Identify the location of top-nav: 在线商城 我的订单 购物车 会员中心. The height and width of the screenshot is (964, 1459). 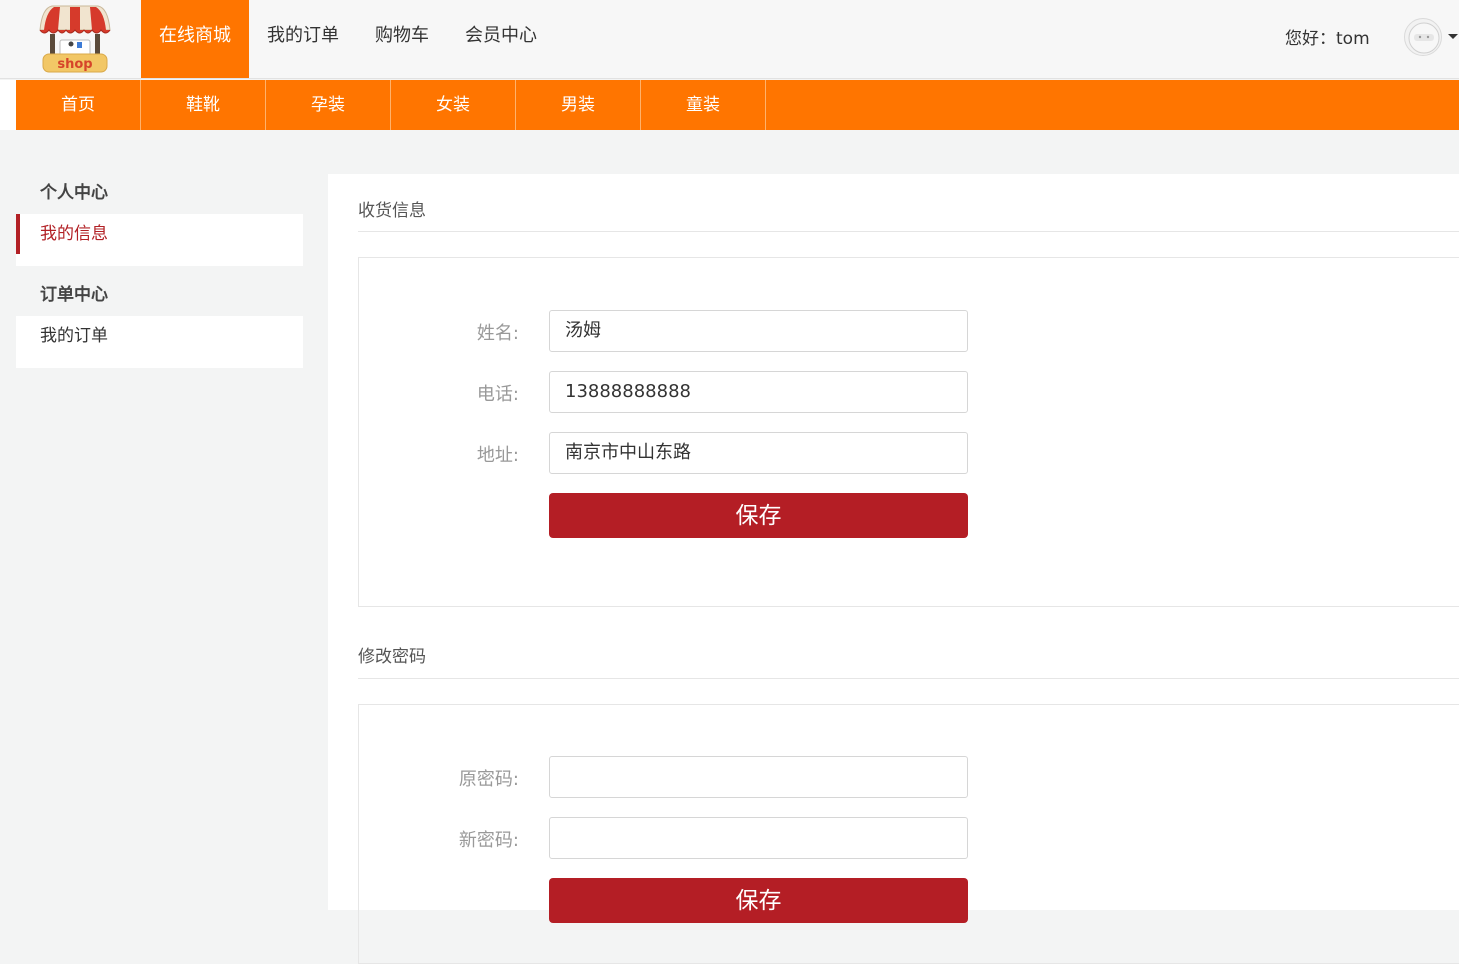
(348, 39).